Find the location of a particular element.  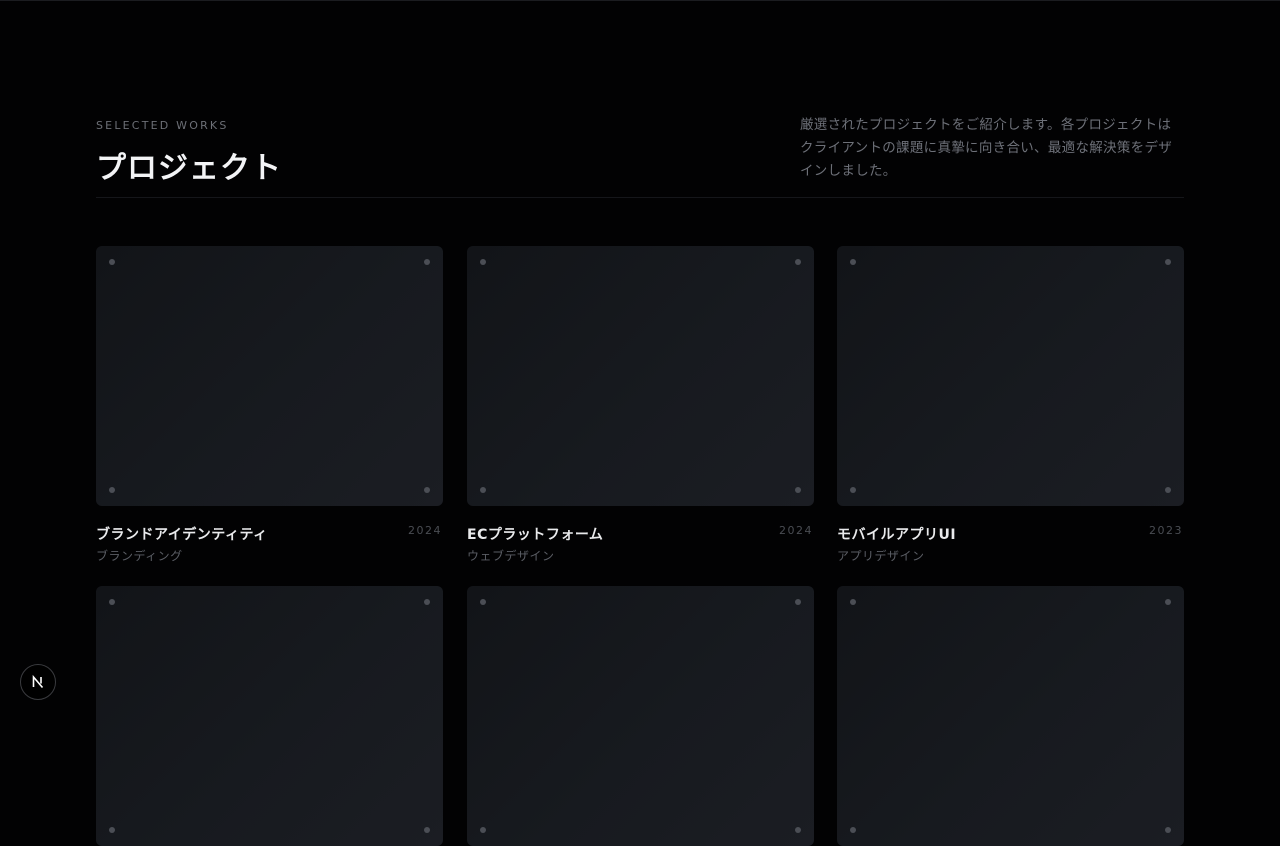

nextjs-logo-icon is located at coordinates (38, 681).